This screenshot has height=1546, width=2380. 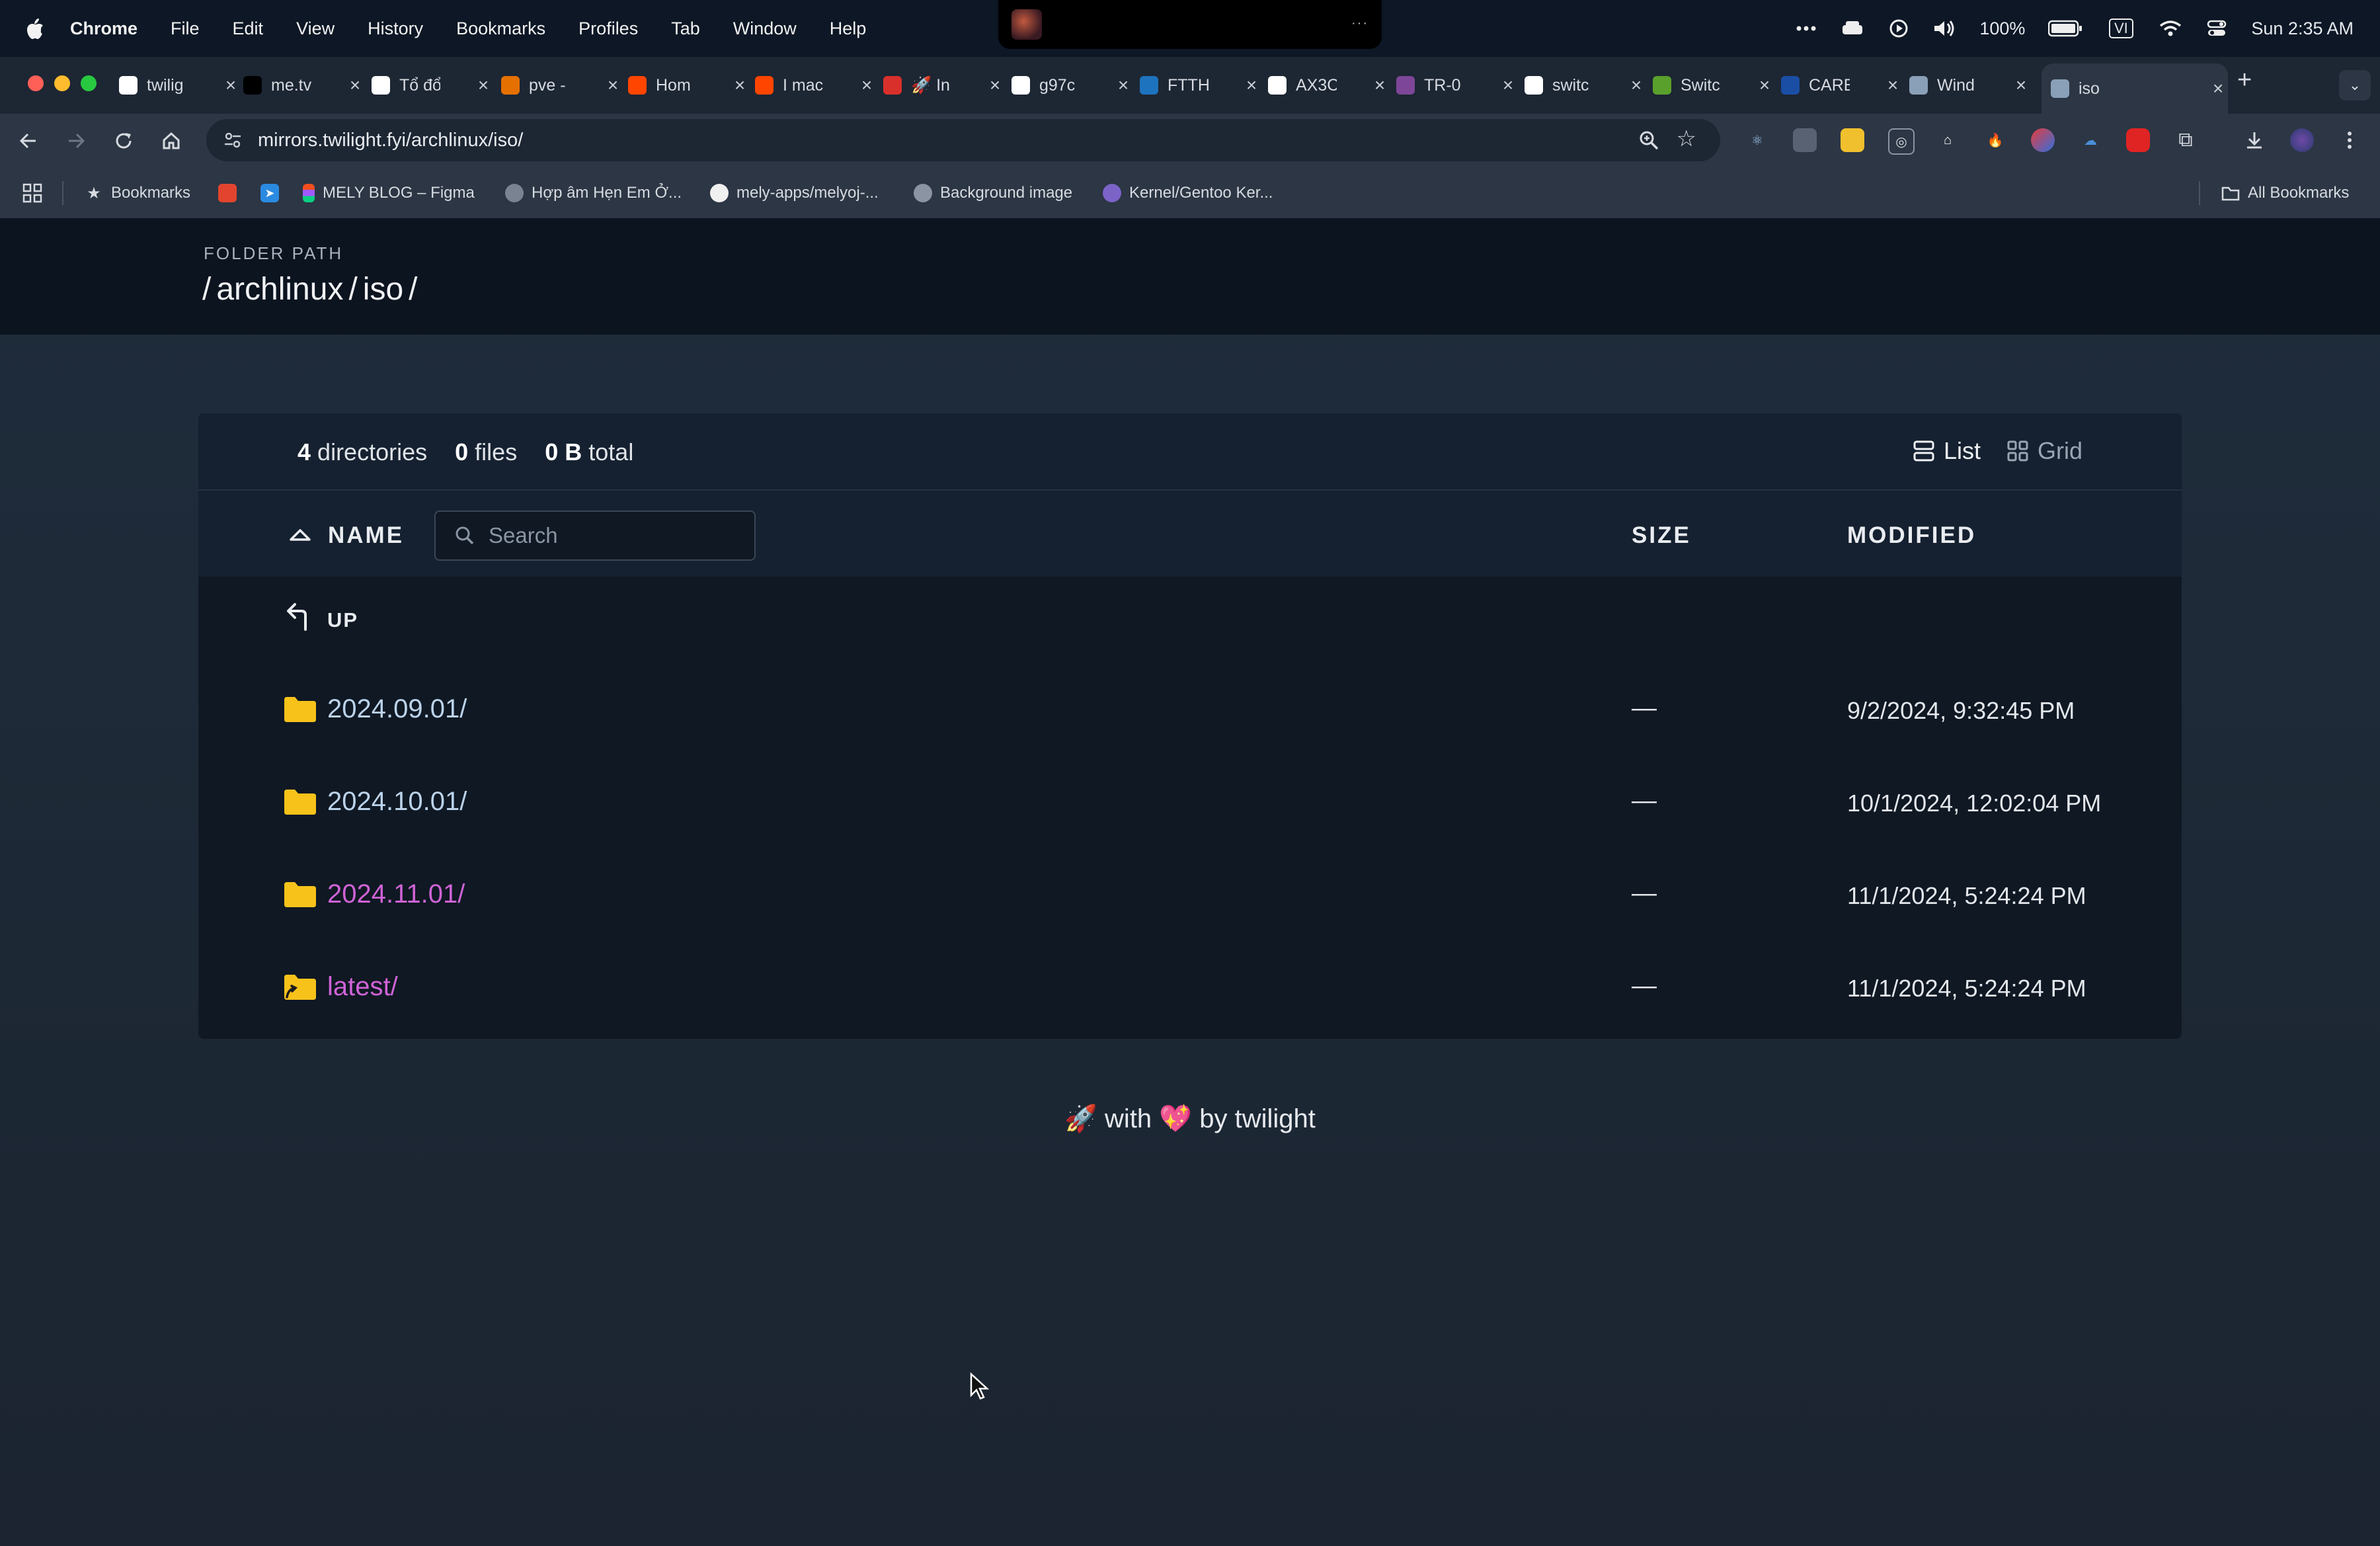 I want to click on tab-8: FTTH ×, so click(x=1200, y=85).